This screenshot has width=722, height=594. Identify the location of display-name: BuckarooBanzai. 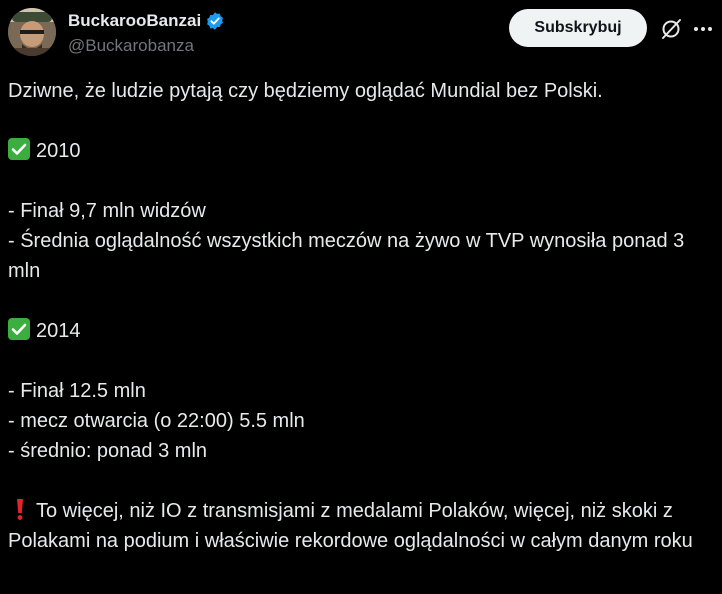
(134, 21).